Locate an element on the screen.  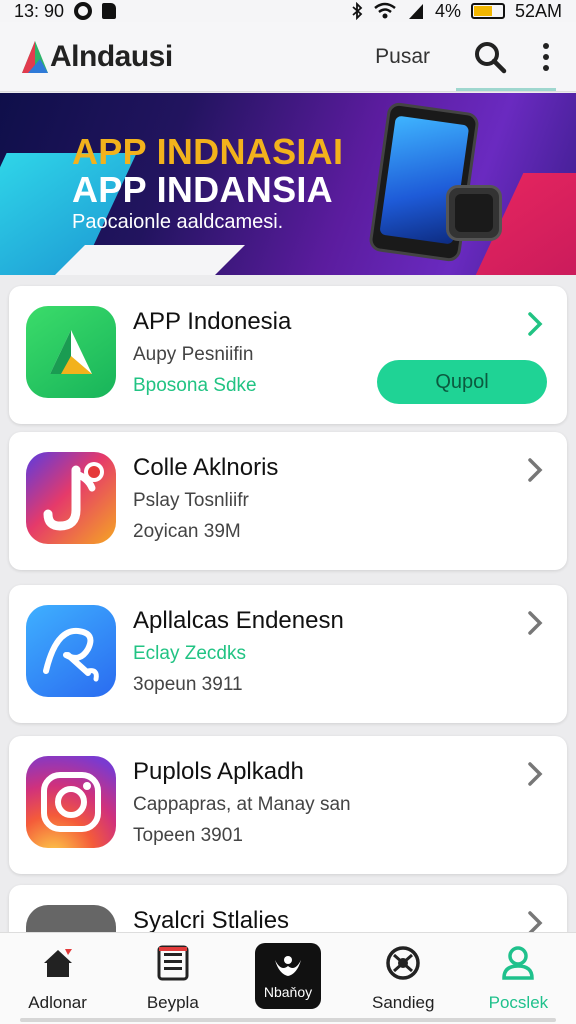
app-icon-music is located at coordinates (71, 498).